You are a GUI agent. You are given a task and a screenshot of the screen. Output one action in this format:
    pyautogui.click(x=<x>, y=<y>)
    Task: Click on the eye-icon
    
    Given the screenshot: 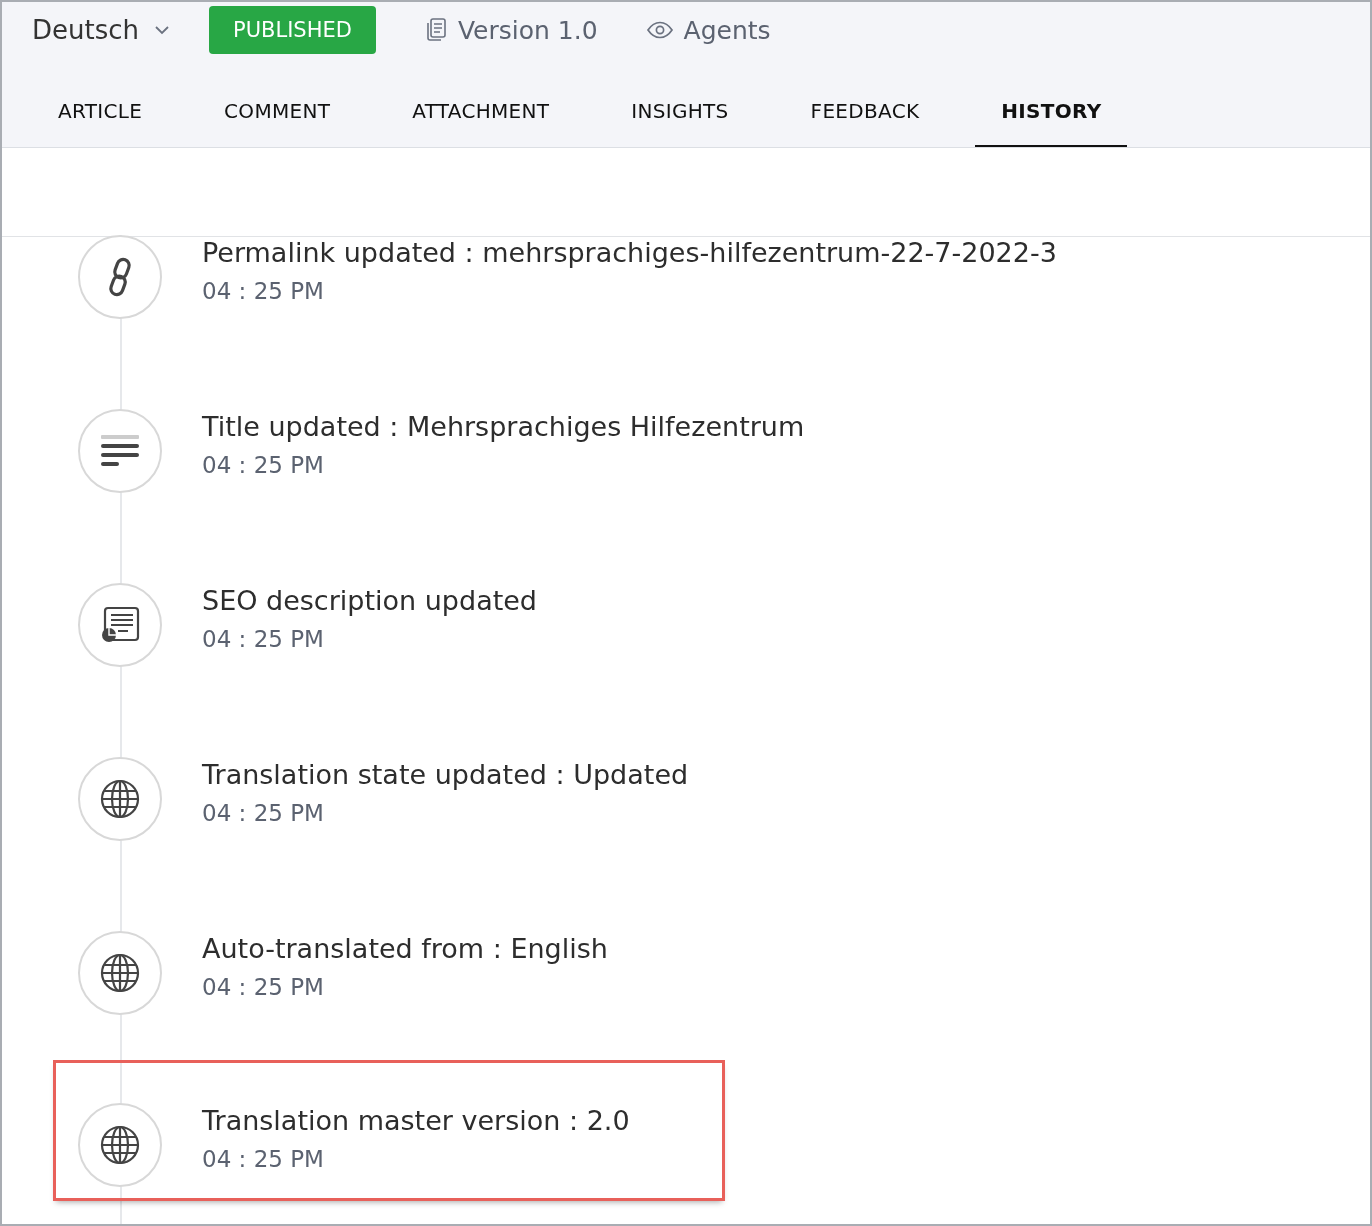 What is the action you would take?
    pyautogui.click(x=659, y=30)
    